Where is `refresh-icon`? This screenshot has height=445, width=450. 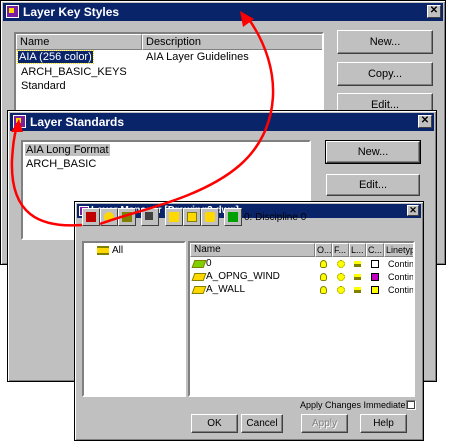
refresh-icon is located at coordinates (210, 217).